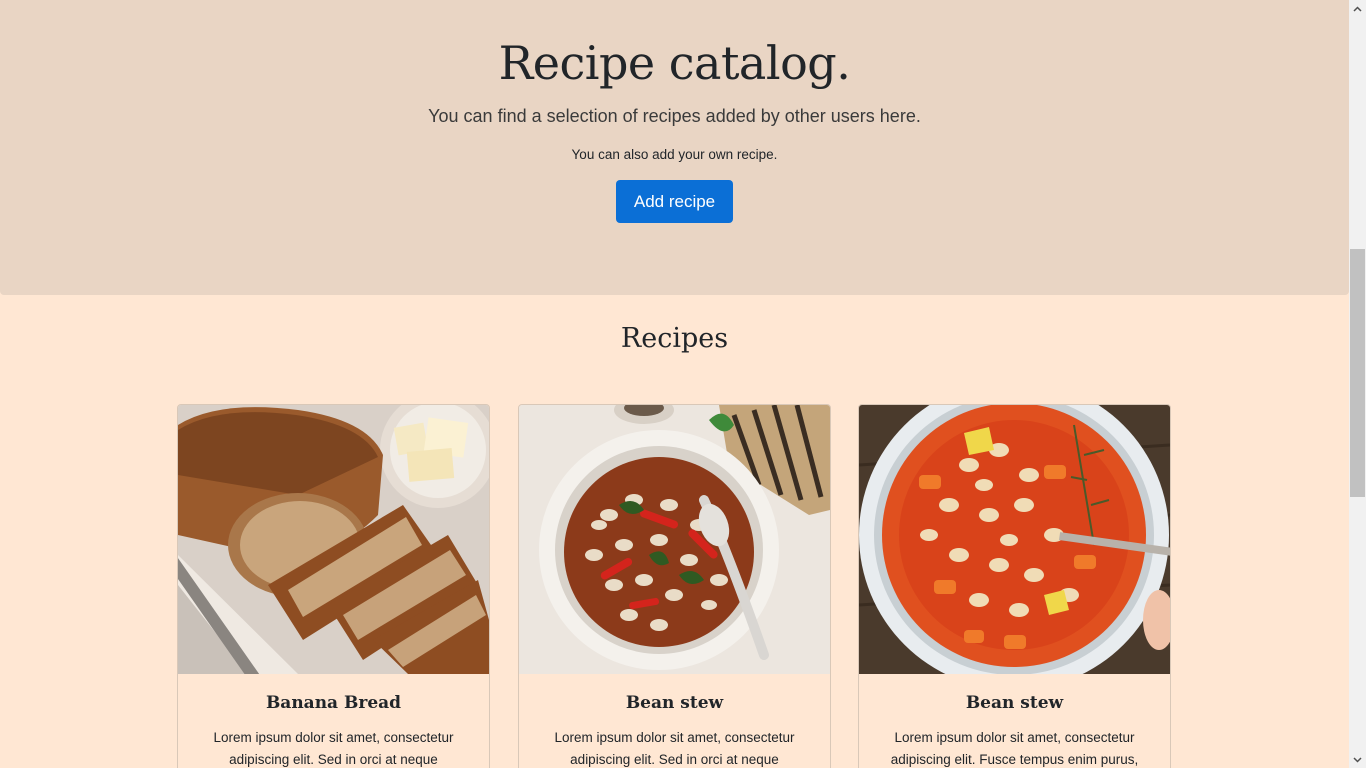 This screenshot has height=768, width=1366. Describe the element at coordinates (674, 539) in the screenshot. I see `bean-stew-bowl-image` at that location.